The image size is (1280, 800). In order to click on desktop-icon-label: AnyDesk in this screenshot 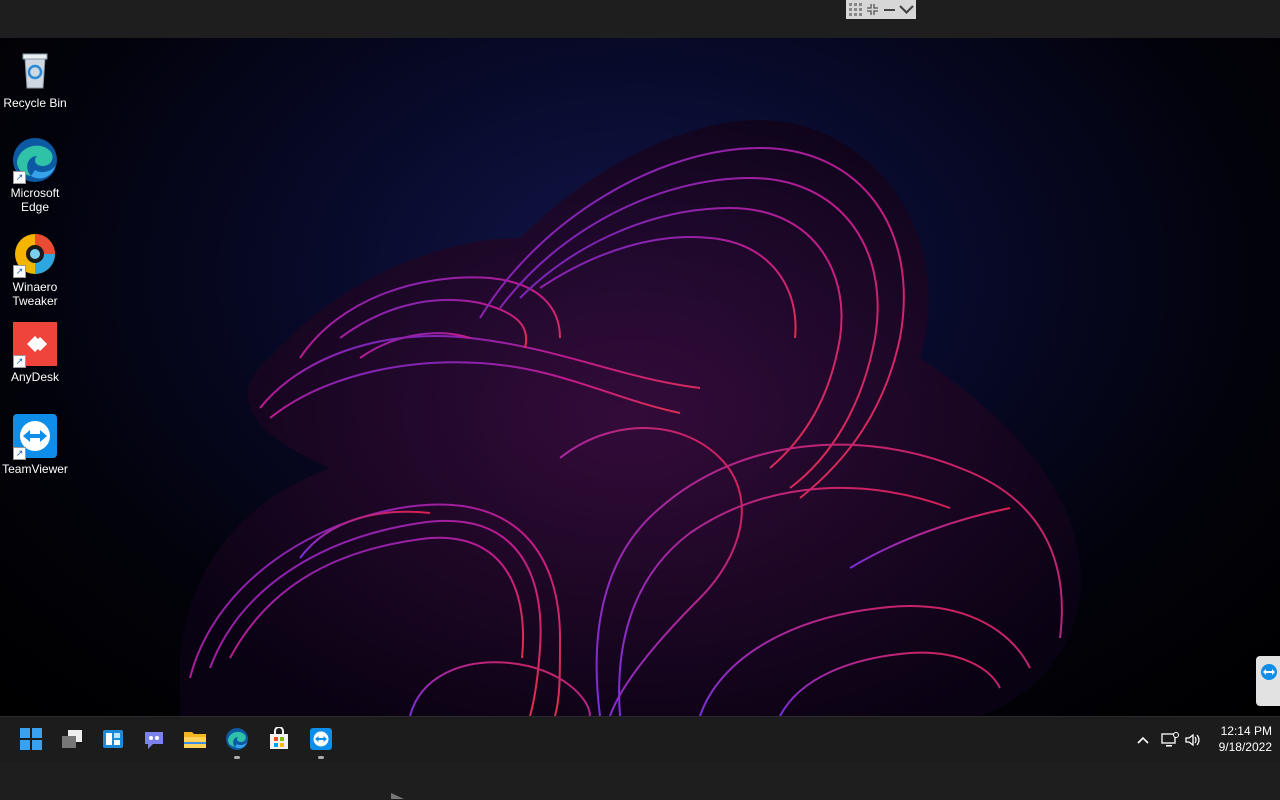, I will do `click(35, 377)`.